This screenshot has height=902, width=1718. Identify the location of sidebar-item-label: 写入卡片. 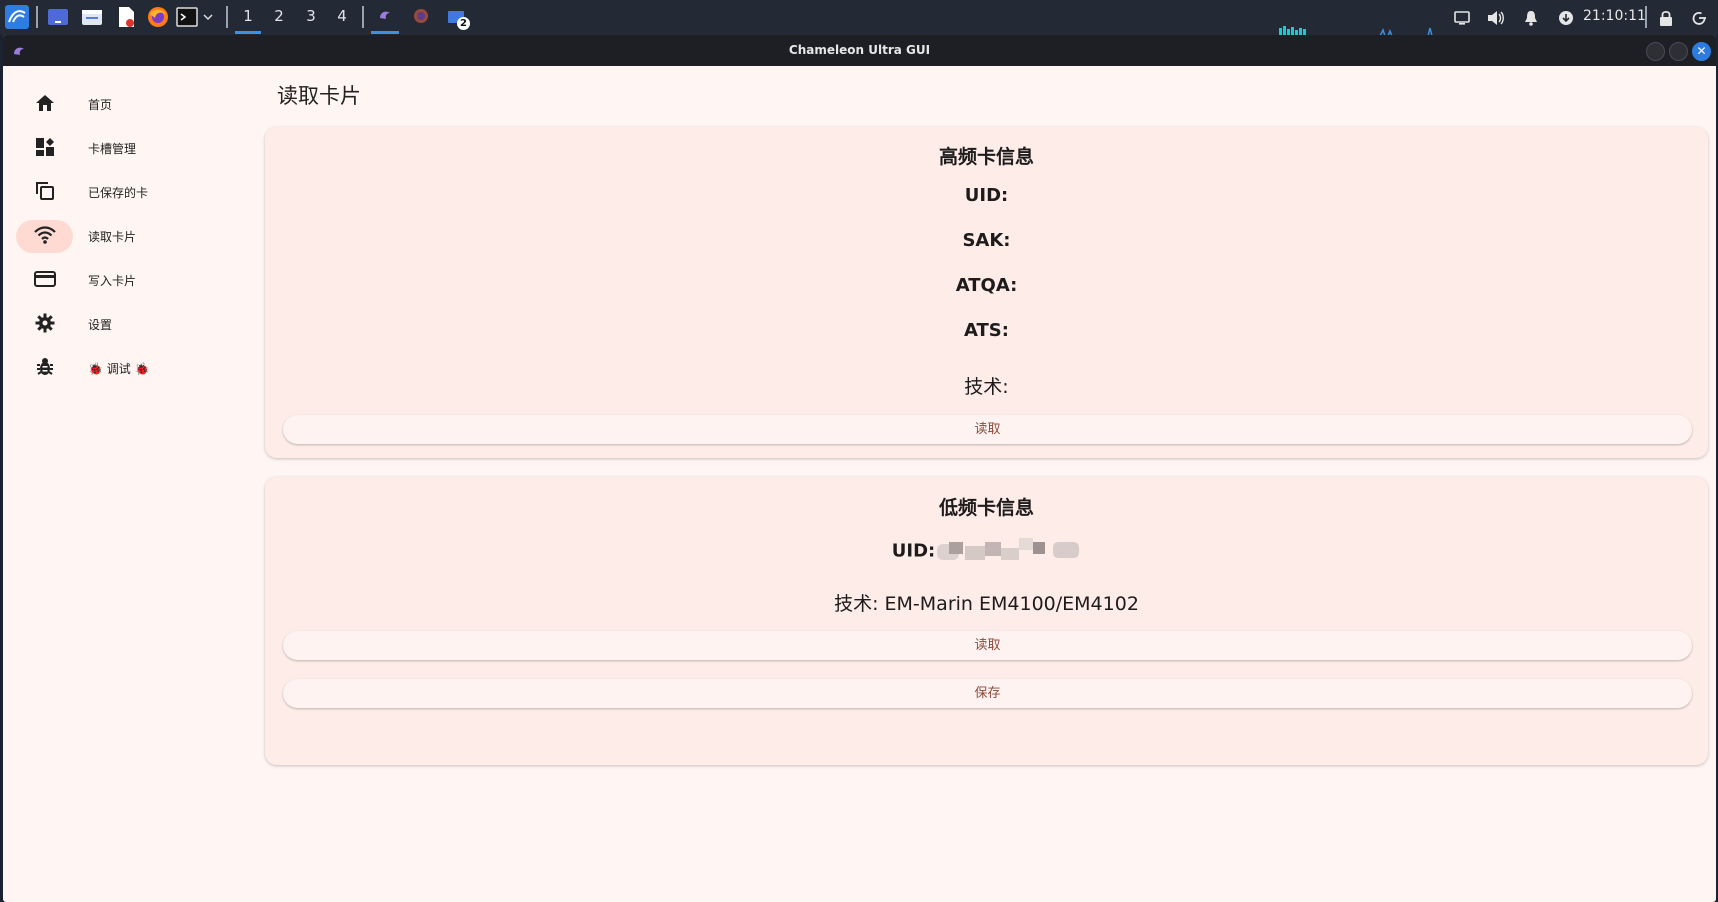
(112, 281).